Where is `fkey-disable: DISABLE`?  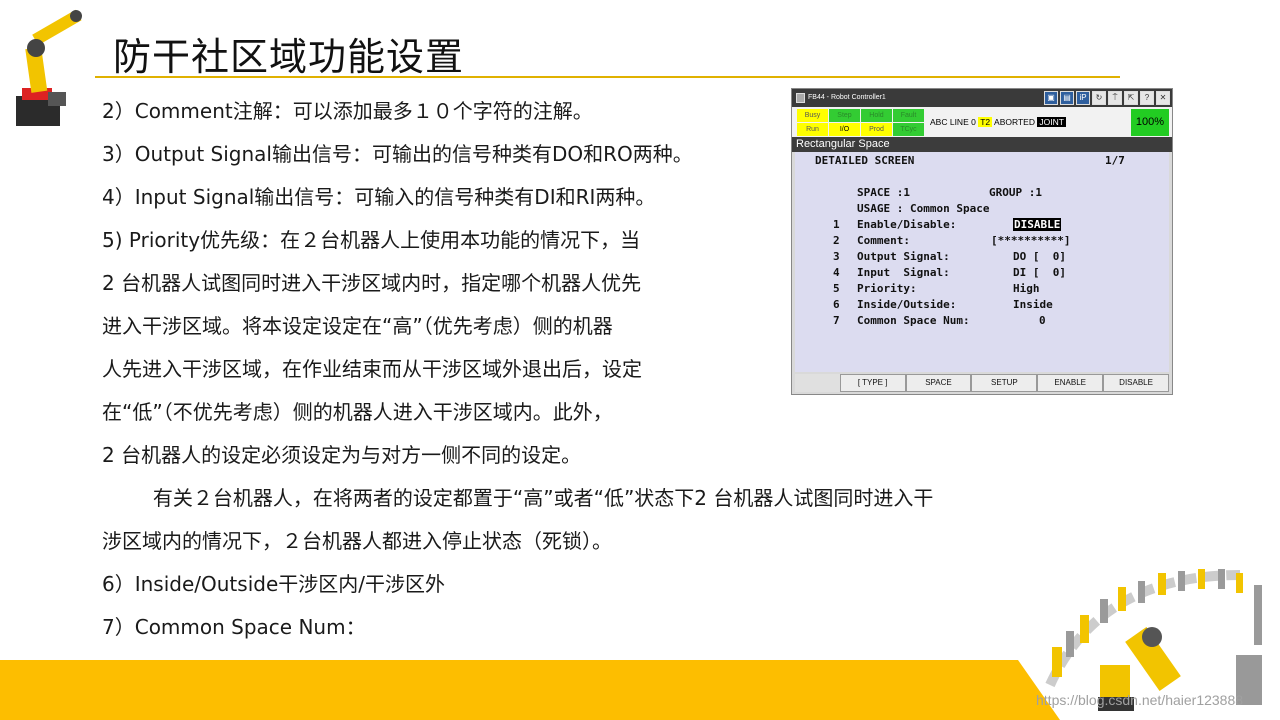
fkey-disable: DISABLE is located at coordinates (1136, 383).